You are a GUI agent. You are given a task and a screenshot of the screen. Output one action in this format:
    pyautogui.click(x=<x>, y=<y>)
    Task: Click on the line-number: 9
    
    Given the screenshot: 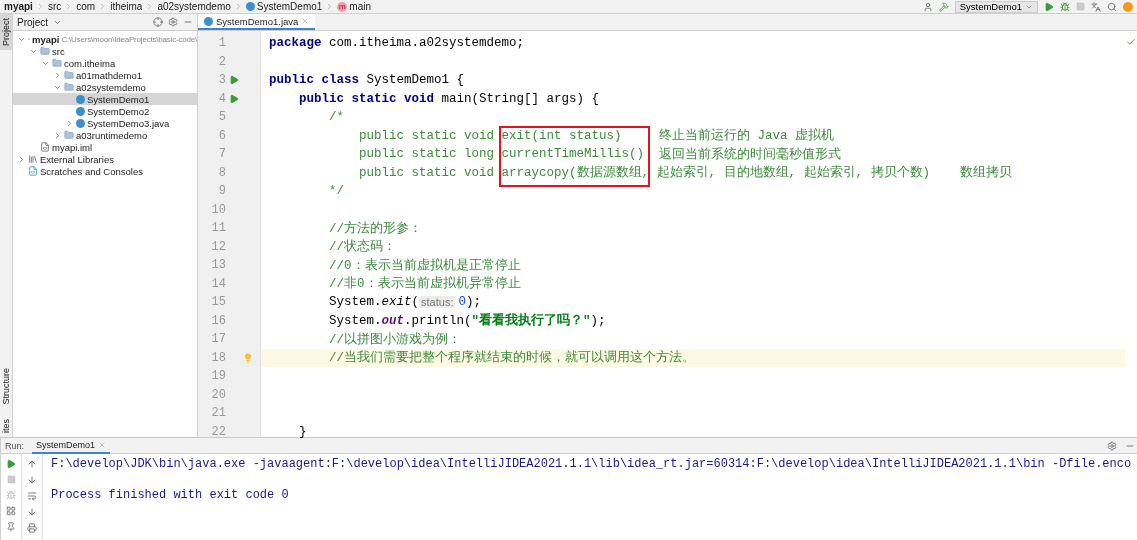 What is the action you would take?
    pyautogui.click(x=221, y=191)
    